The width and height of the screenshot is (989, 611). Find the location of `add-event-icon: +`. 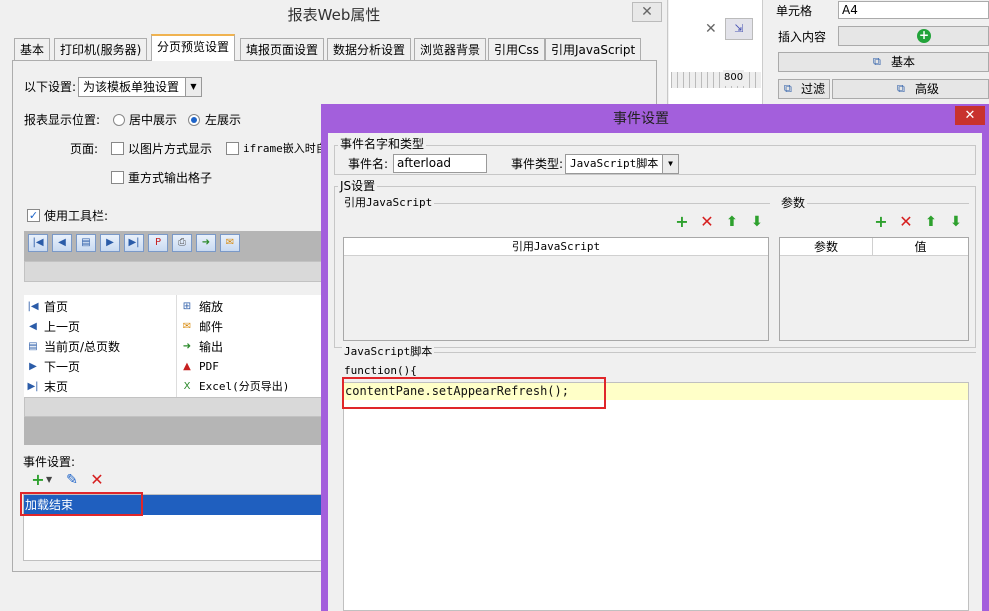

add-event-icon: + is located at coordinates (38, 480).